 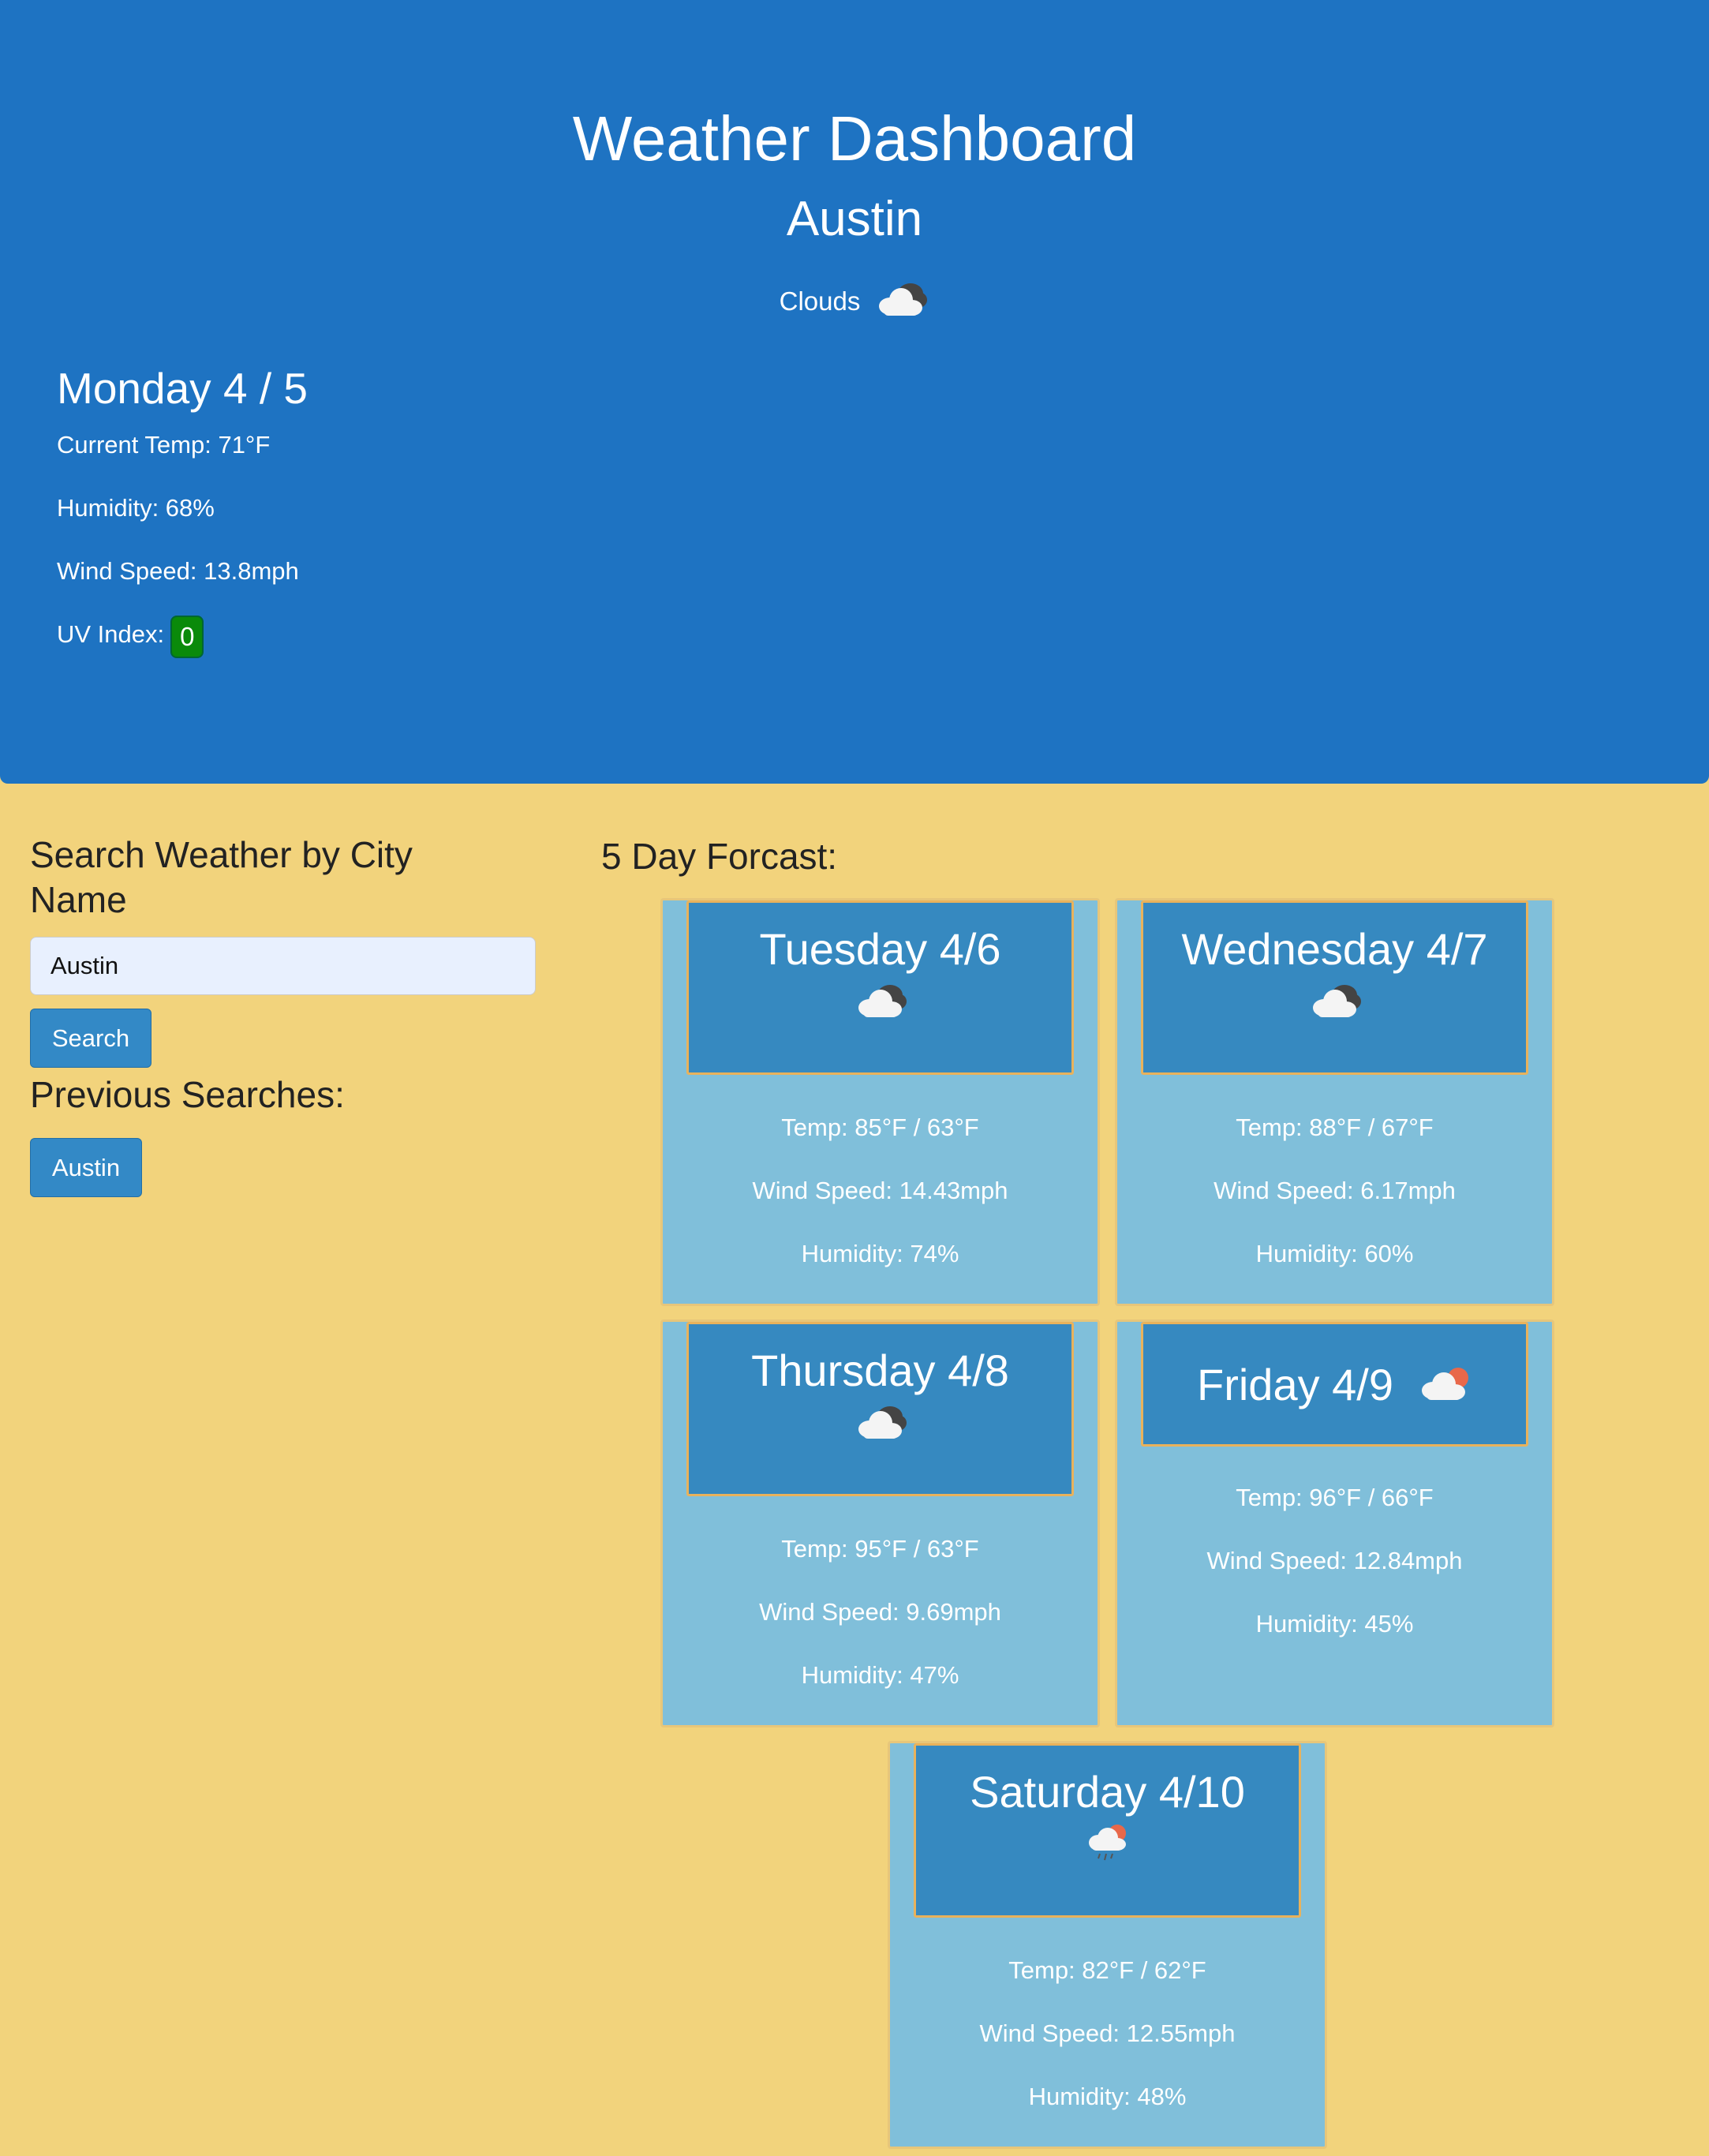 I want to click on forecast-card-header: Friday 4/9, so click(x=1334, y=1384).